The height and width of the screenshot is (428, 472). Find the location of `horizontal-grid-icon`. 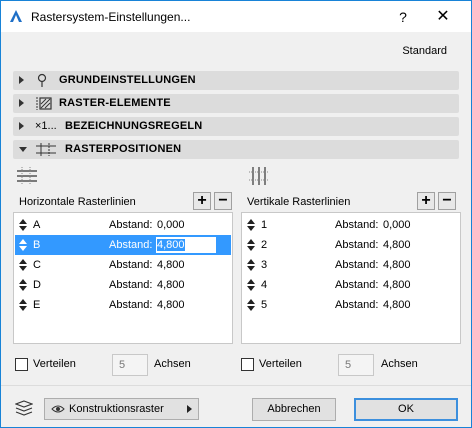

horizontal-grid-icon is located at coordinates (27, 176).